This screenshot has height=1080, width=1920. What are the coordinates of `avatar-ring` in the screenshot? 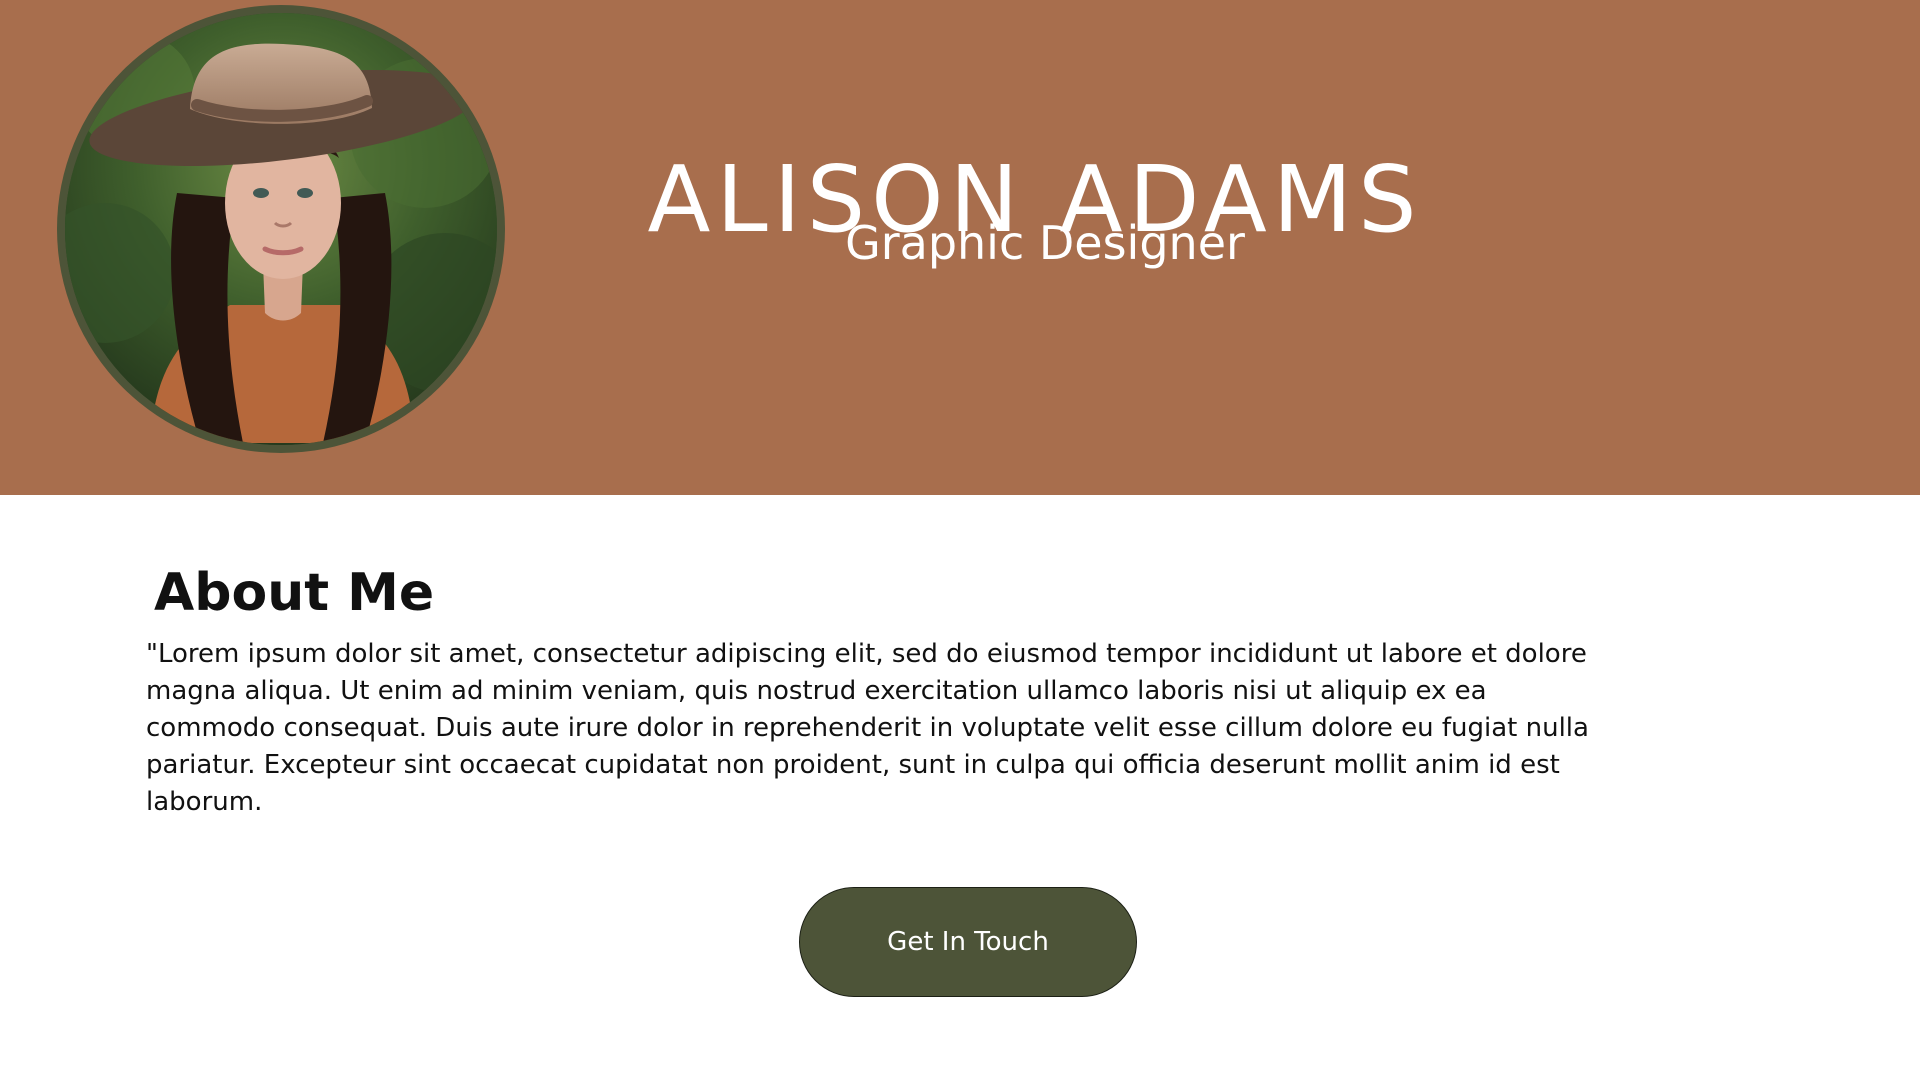 It's located at (281, 229).